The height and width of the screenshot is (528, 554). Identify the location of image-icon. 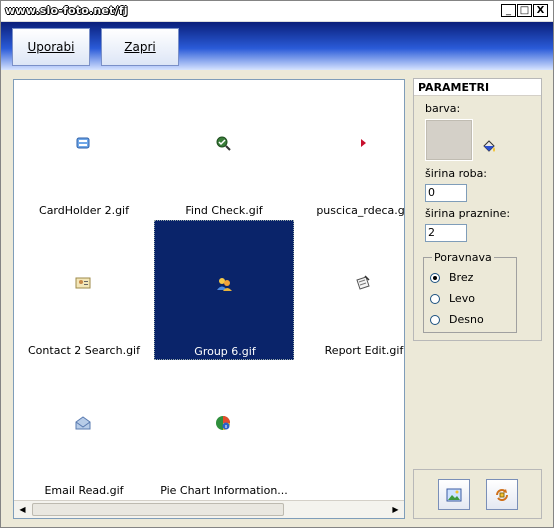
(454, 494).